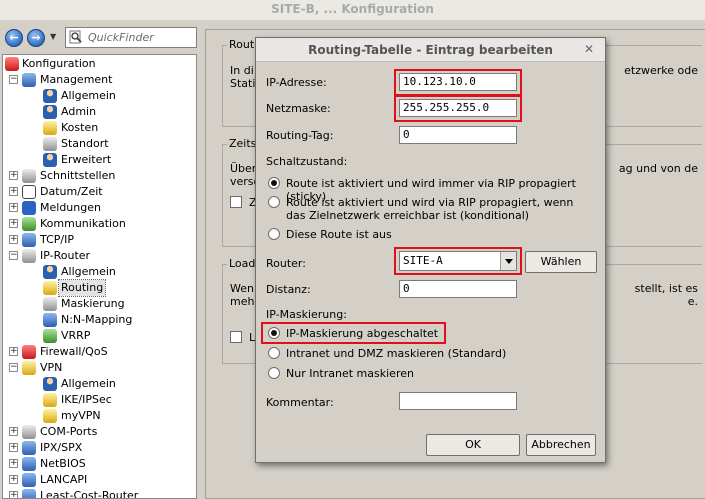 Image resolution: width=705 pixels, height=499 pixels. What do you see at coordinates (29, 352) in the screenshot?
I see `firewall-icon` at bounding box center [29, 352].